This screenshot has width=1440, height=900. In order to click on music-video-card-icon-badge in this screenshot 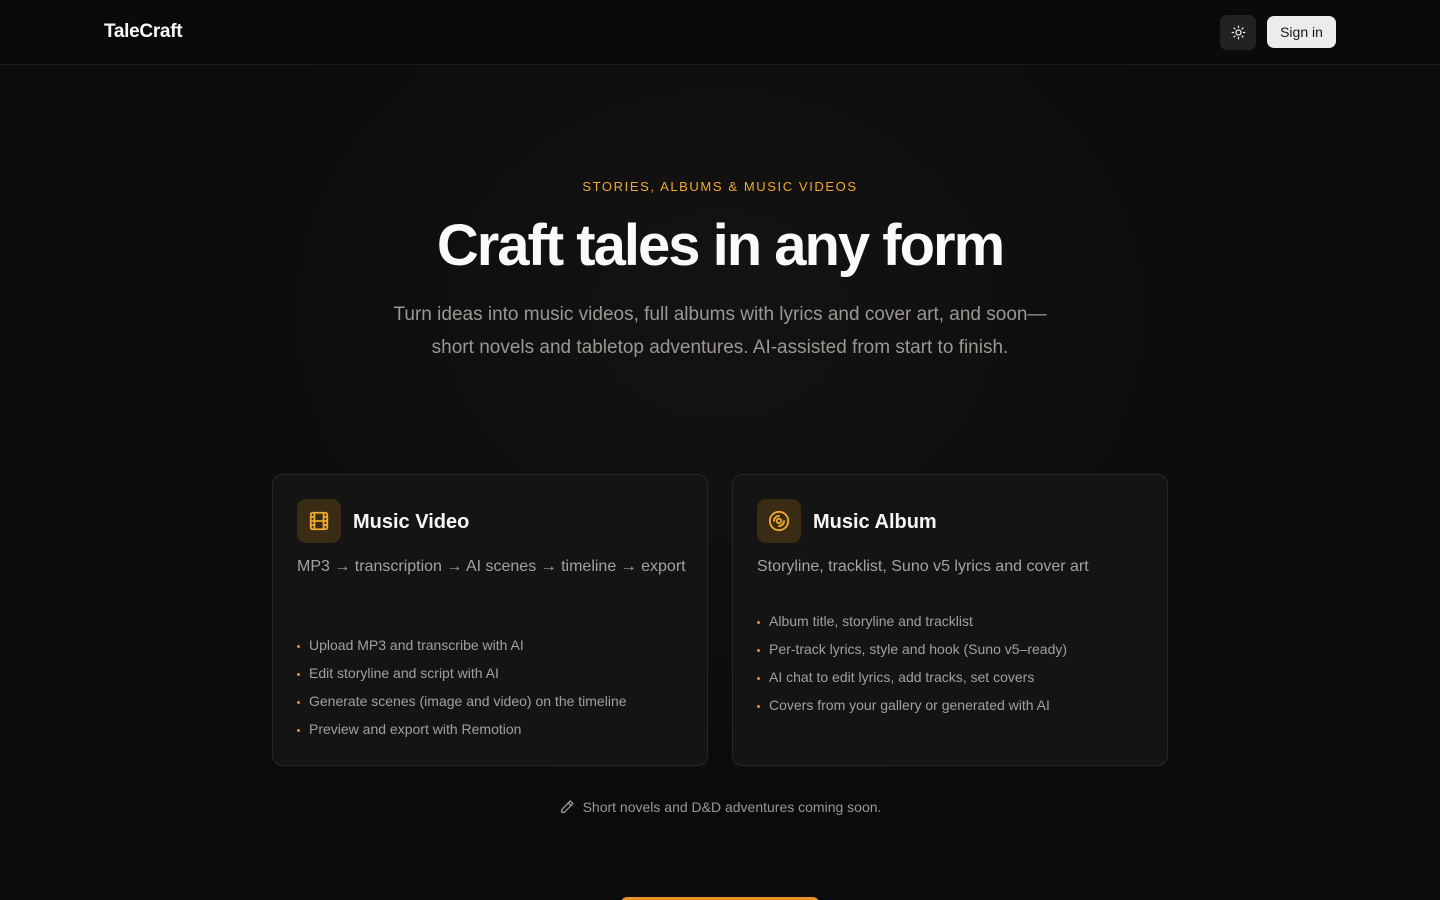, I will do `click(319, 521)`.